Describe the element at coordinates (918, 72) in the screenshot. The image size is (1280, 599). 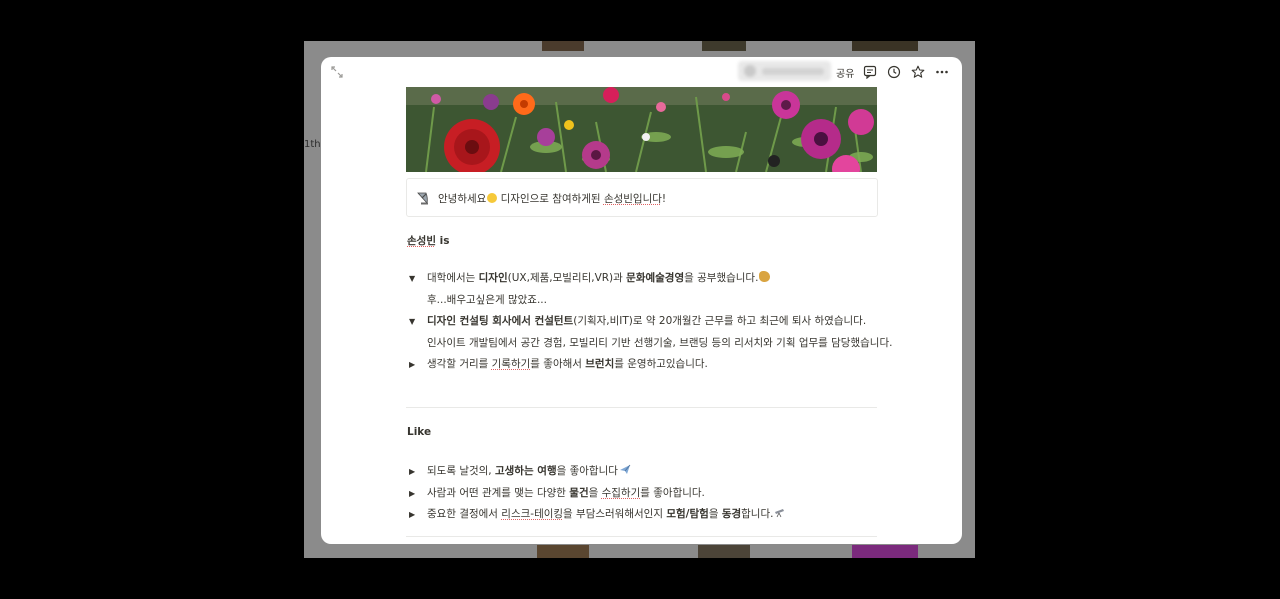
I see `favorite-star-icon` at that location.